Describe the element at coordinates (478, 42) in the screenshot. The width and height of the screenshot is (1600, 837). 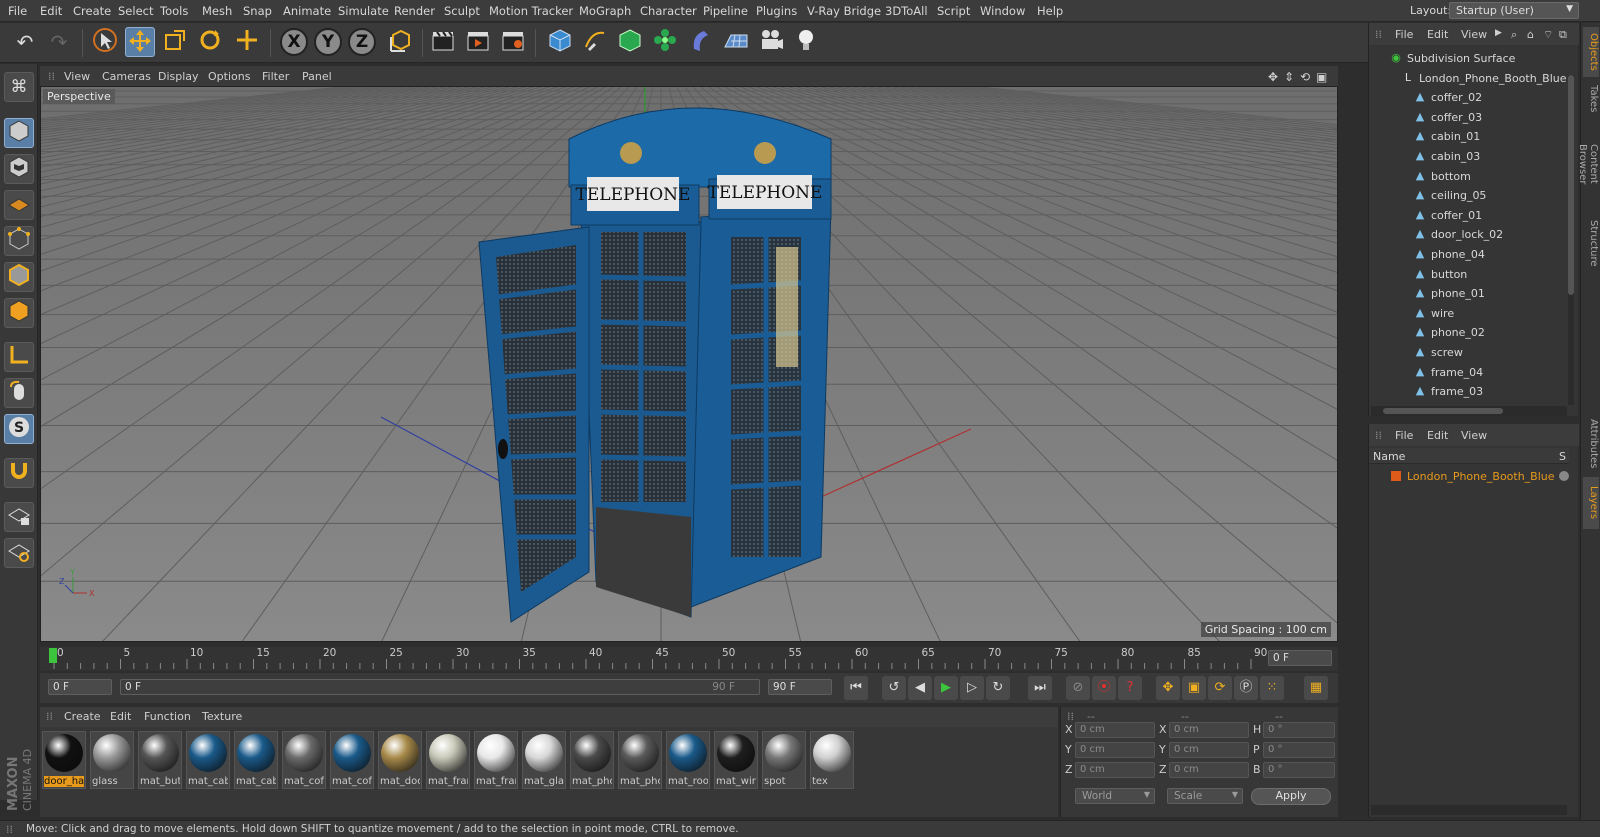
I see `render-picture-viewer-icon` at that location.